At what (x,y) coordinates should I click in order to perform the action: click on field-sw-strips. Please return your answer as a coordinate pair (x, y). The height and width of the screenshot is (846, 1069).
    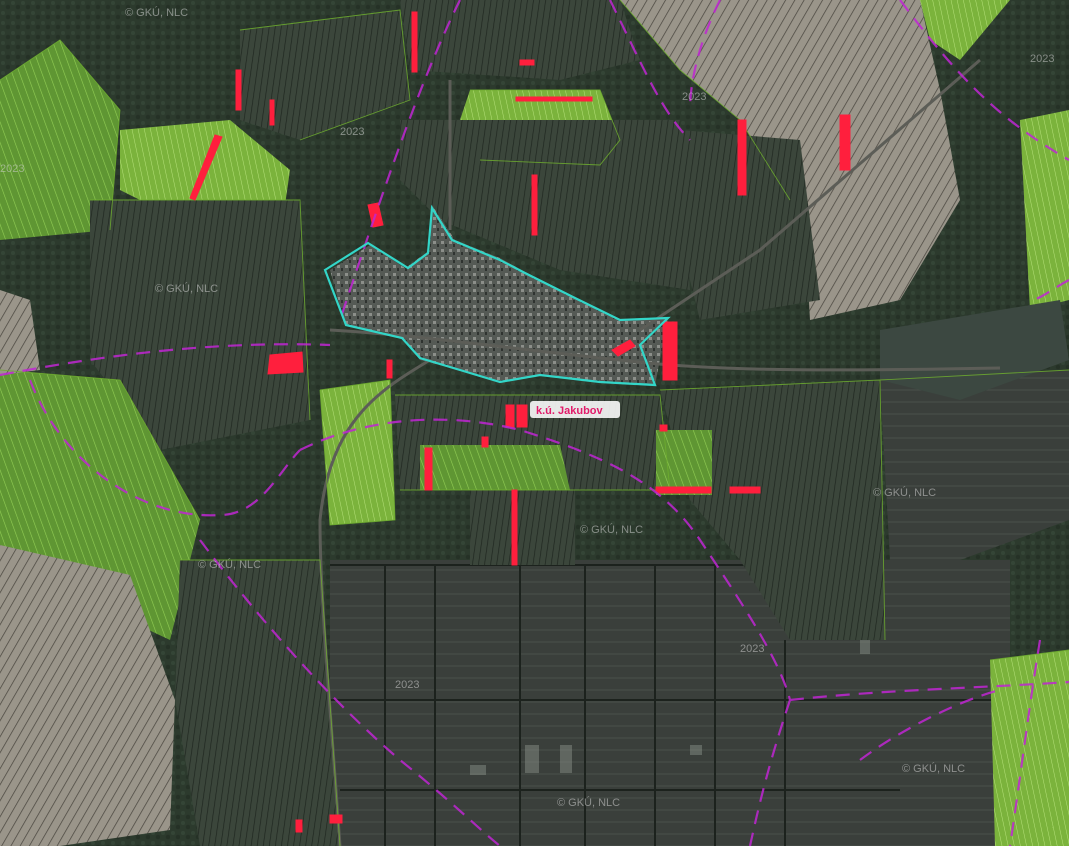
    Looking at the image, I should click on (257, 703).